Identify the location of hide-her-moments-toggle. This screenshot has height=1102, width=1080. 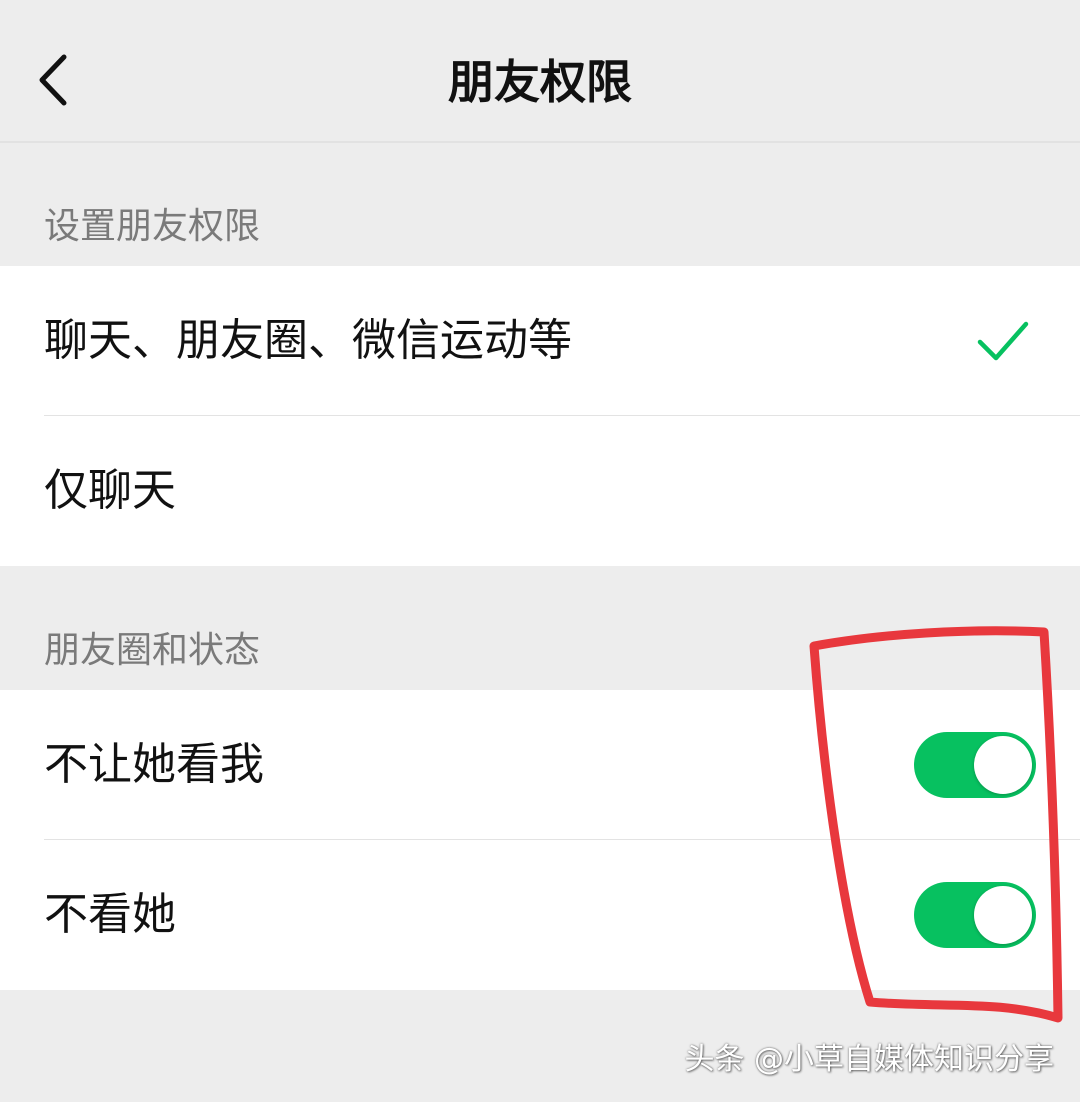
(975, 915).